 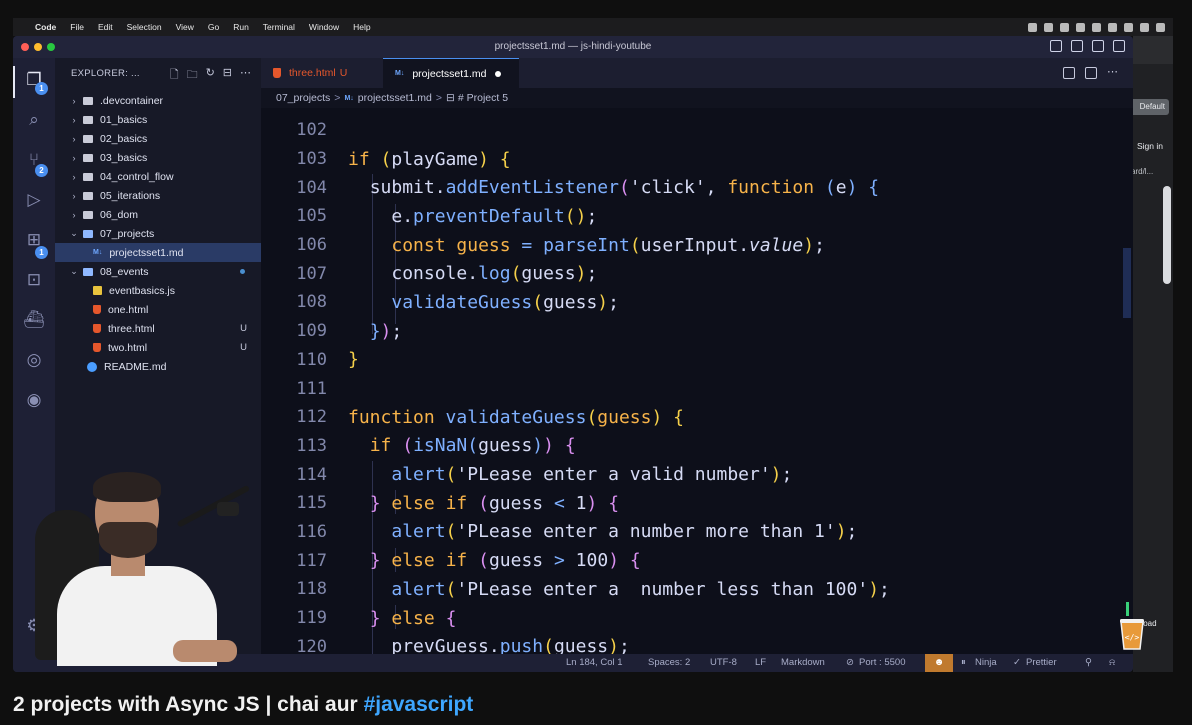 What do you see at coordinates (192, 75) in the screenshot?
I see `new-folder-icon: 🗀` at bounding box center [192, 75].